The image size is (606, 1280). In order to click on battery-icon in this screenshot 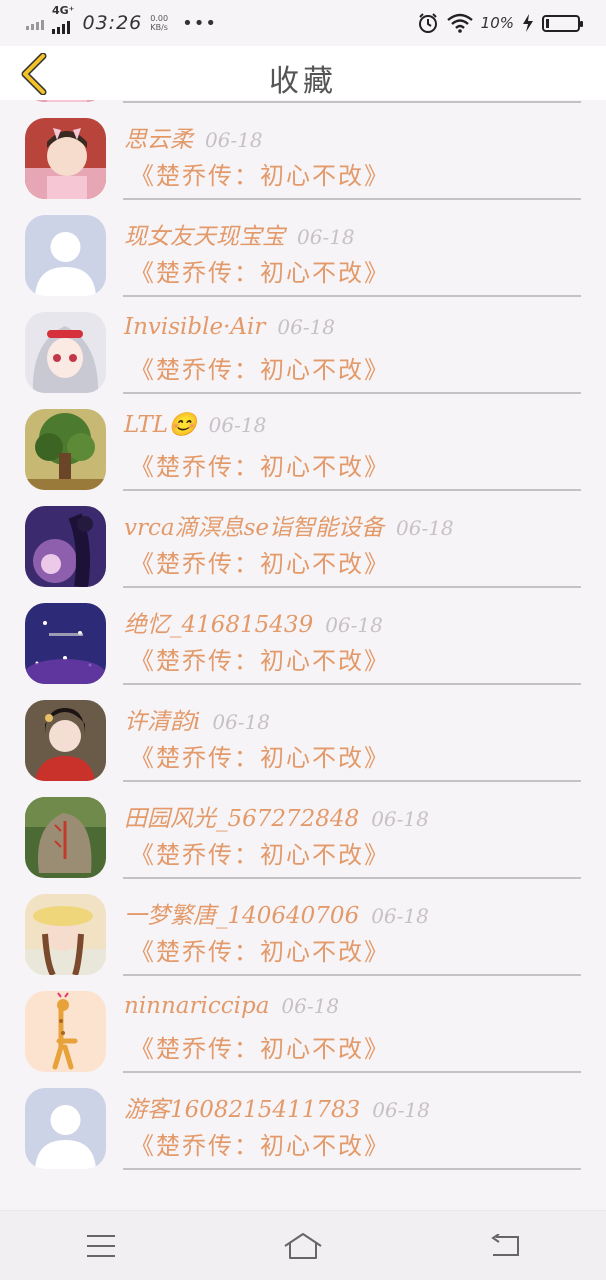, I will do `click(562, 23)`.